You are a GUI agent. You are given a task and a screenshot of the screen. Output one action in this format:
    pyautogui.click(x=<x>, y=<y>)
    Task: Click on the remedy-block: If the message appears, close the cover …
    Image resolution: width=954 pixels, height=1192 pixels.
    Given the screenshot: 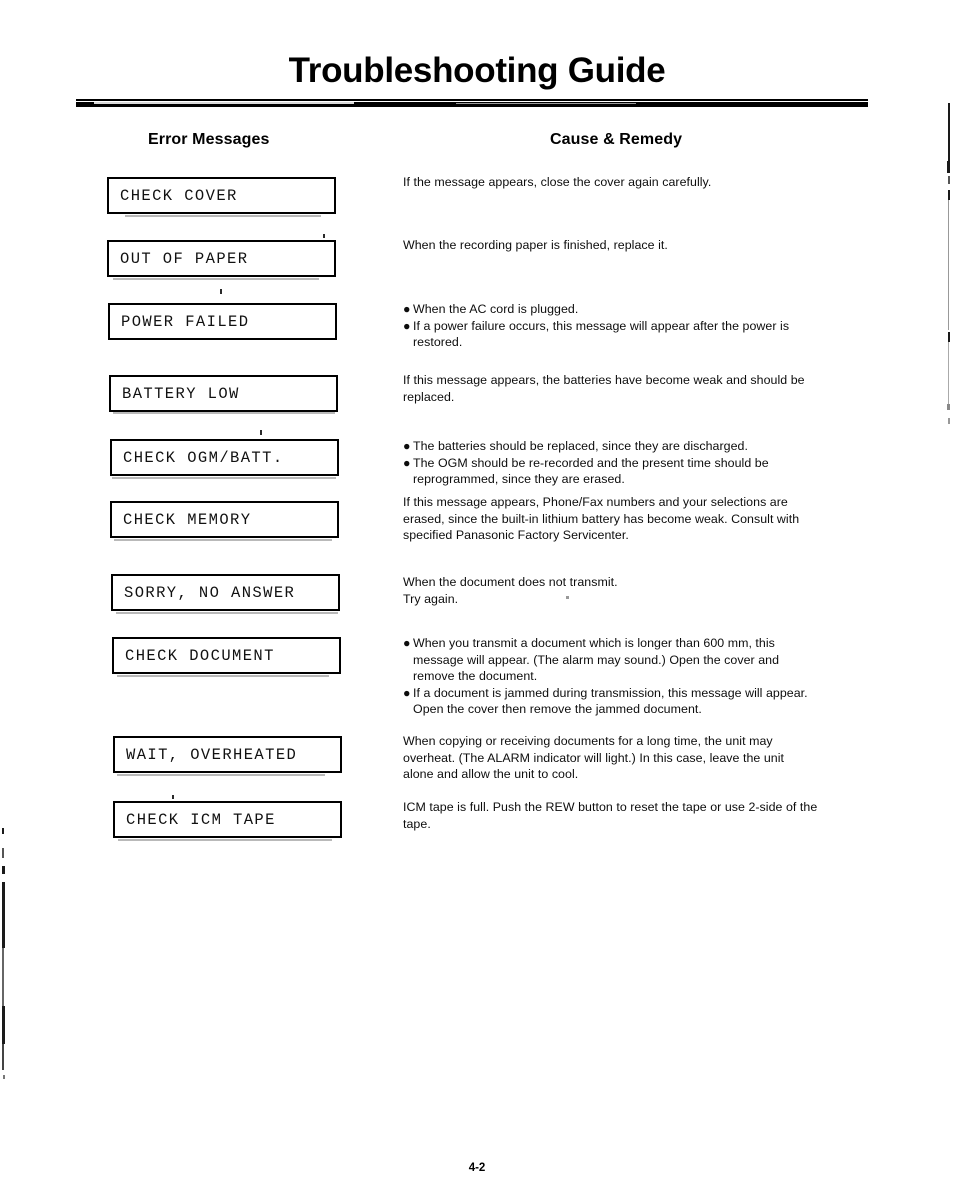 What is the action you would take?
    pyautogui.click(x=642, y=182)
    